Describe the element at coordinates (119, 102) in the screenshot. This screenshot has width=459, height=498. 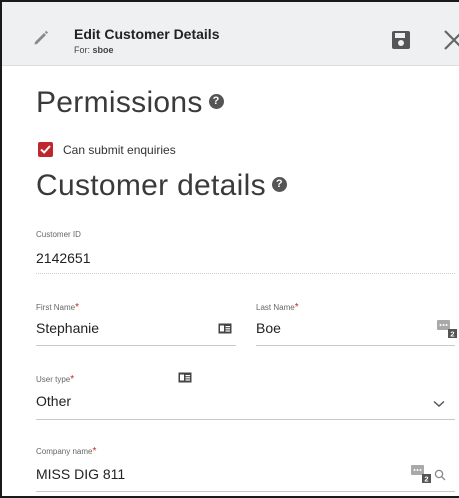
I see `permissions-heading-text: Permissions` at that location.